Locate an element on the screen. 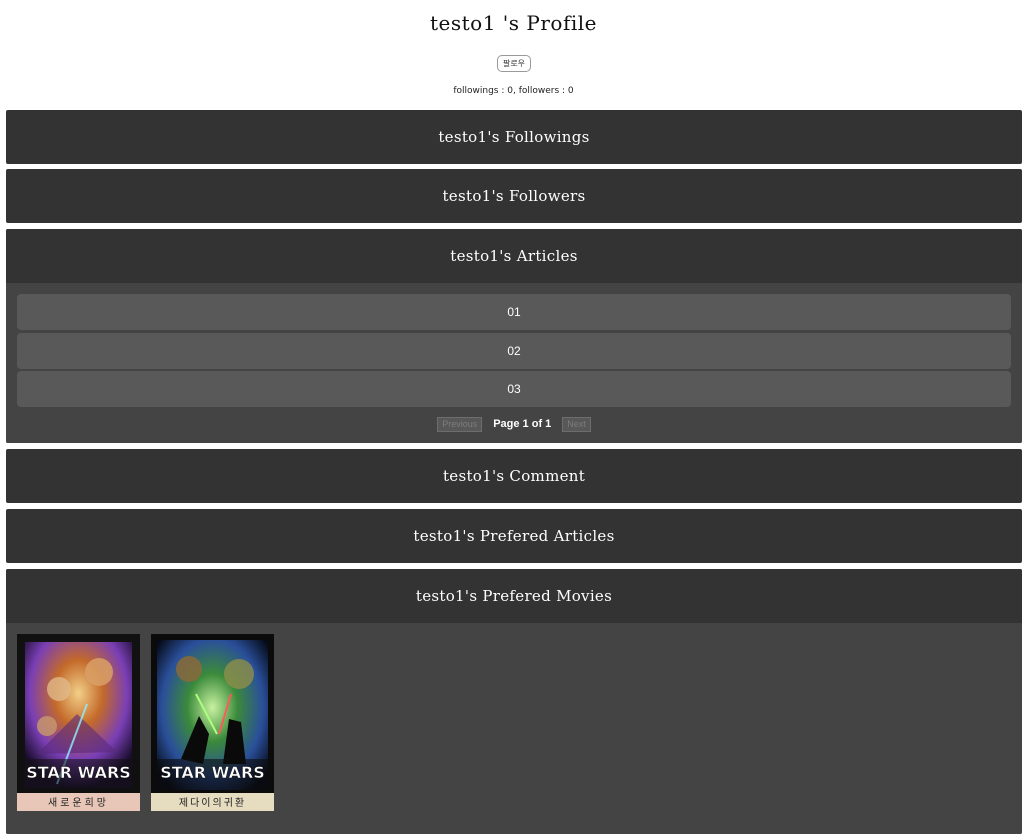  followings-panel-header: testo1's Followings is located at coordinates (514, 137).